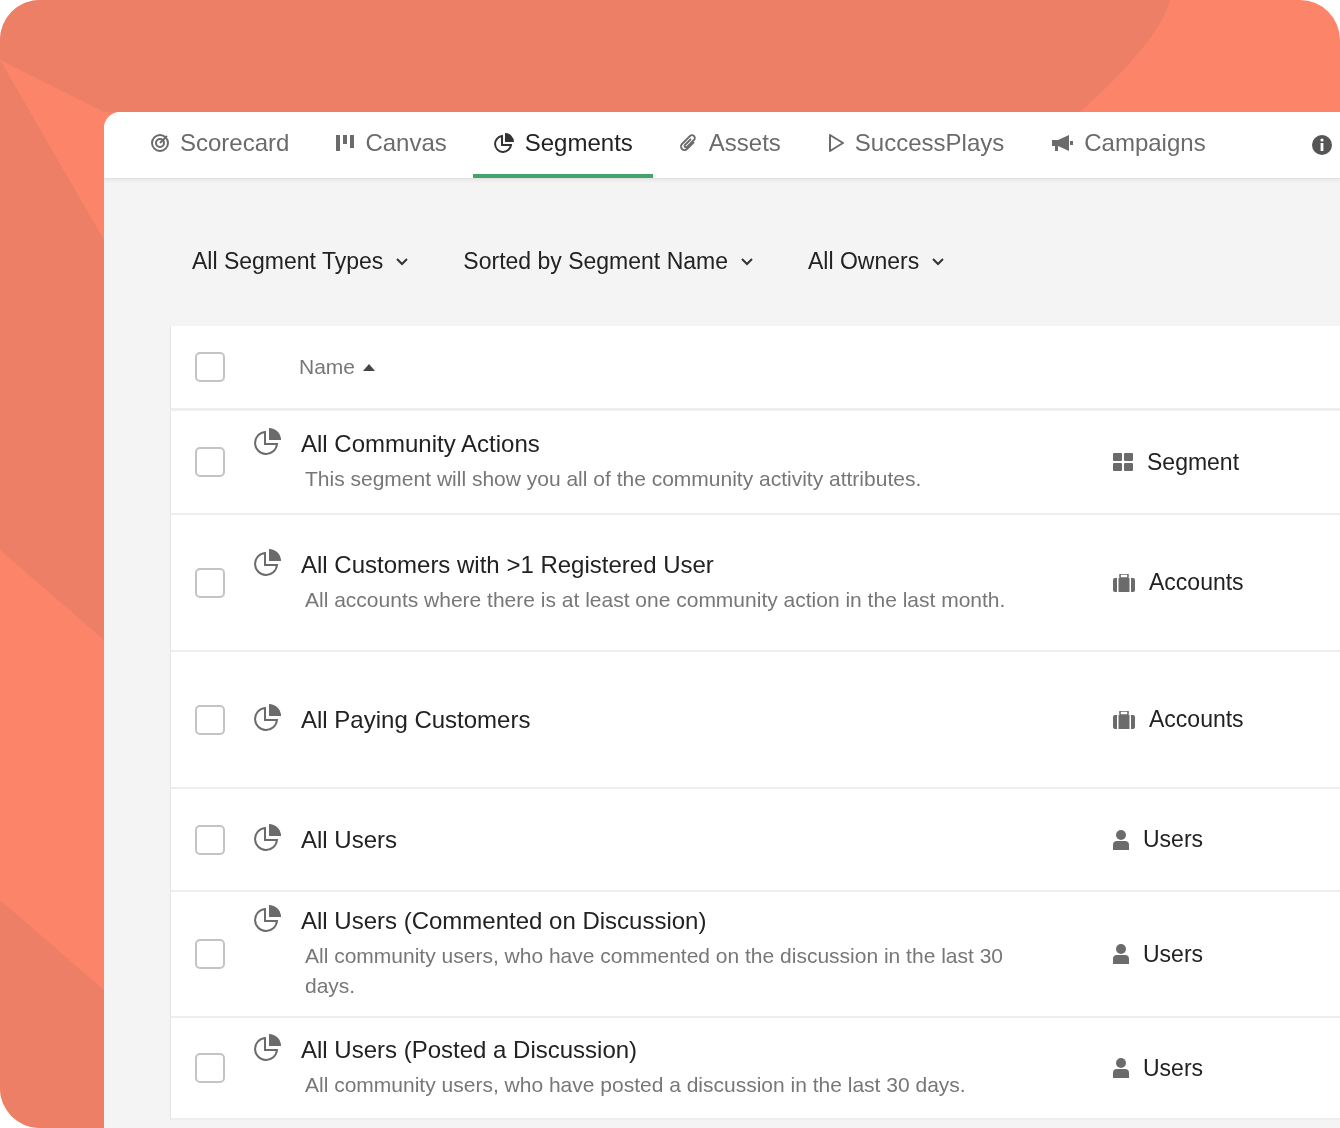 The image size is (1340, 1128). Describe the element at coordinates (613, 479) in the screenshot. I see `segment-description: This segment will show you all of the community activity attributes.` at that location.